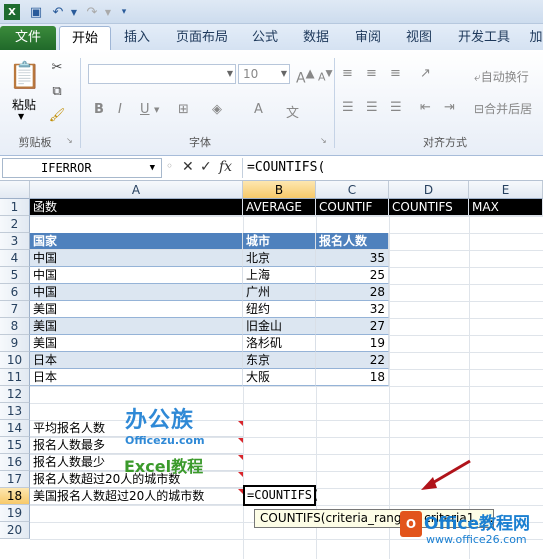  What do you see at coordinates (352, 309) in the screenshot?
I see `table-cell: 32` at bounding box center [352, 309].